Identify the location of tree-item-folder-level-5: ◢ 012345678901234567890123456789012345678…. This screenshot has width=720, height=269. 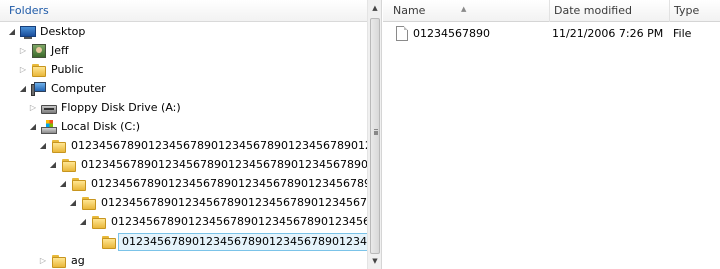
(229, 221).